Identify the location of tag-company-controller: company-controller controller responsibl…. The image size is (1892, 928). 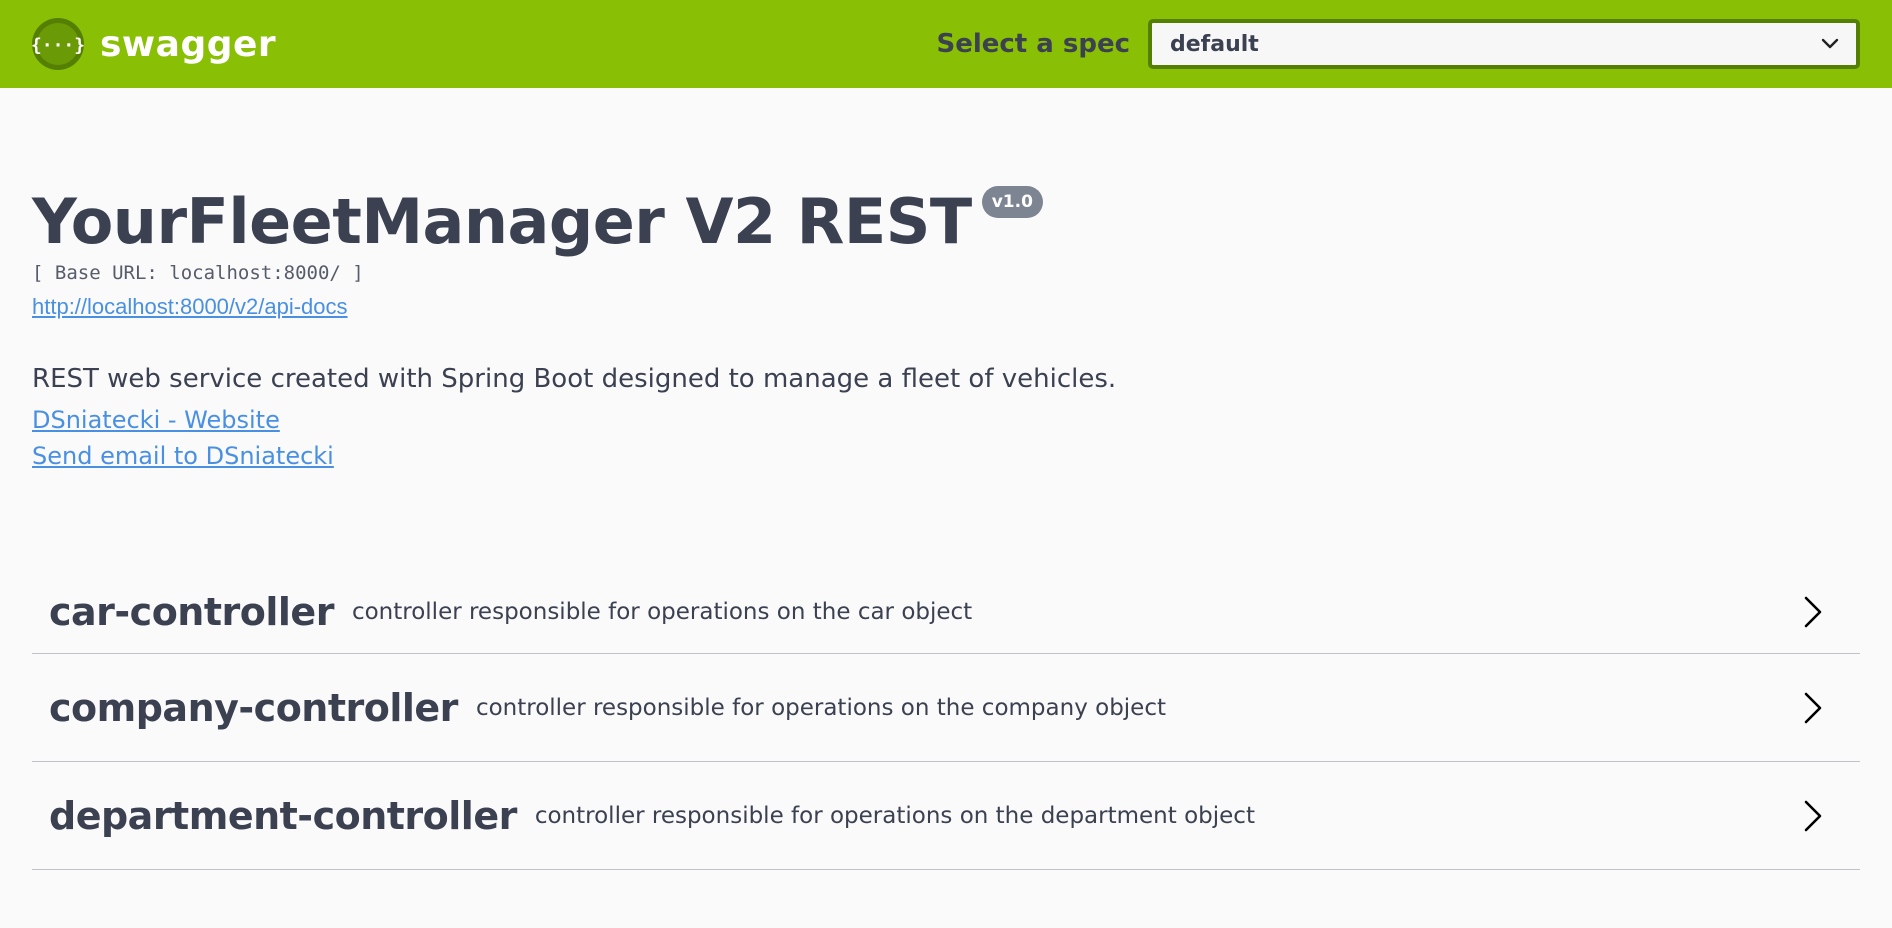
(946, 708).